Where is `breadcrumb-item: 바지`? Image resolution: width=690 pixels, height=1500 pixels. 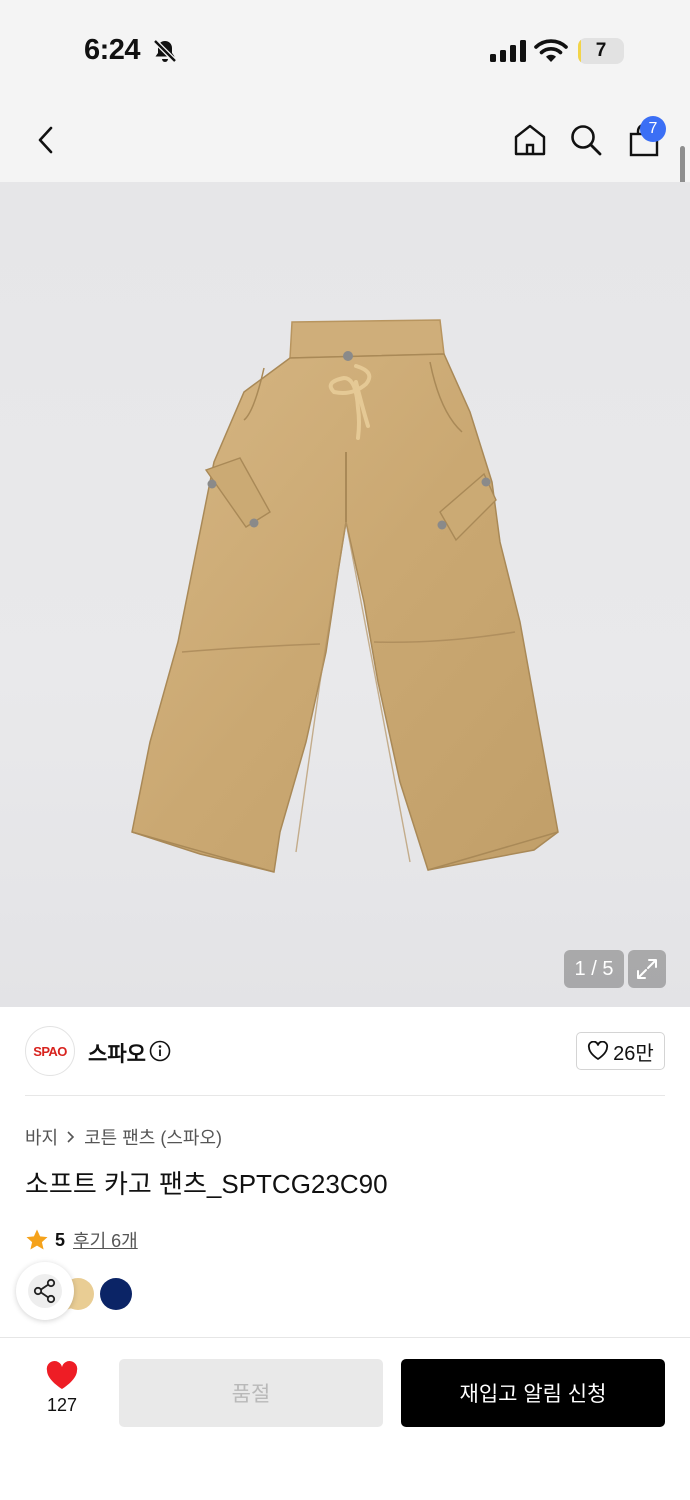
breadcrumb-item: 바지 is located at coordinates (41, 1137).